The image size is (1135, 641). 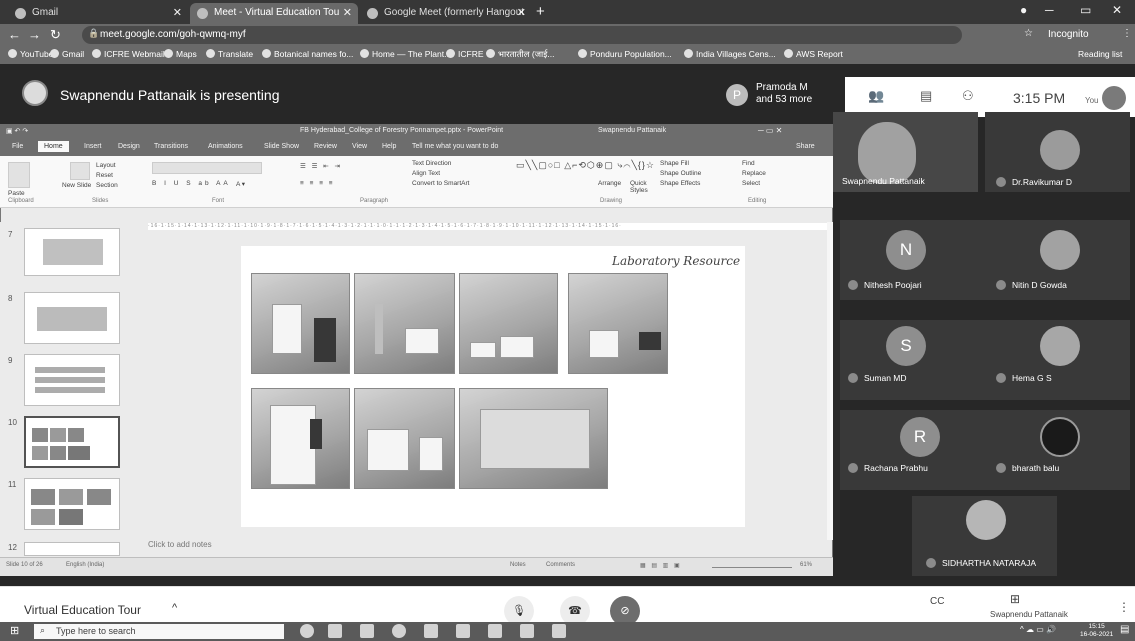 What do you see at coordinates (585, 165) in the screenshot?
I see `shapes-gallery: ▭╲╲▢○□ △⌐⟲⬡⊕▢ ⤷⌒╲{}☆` at bounding box center [585, 165].